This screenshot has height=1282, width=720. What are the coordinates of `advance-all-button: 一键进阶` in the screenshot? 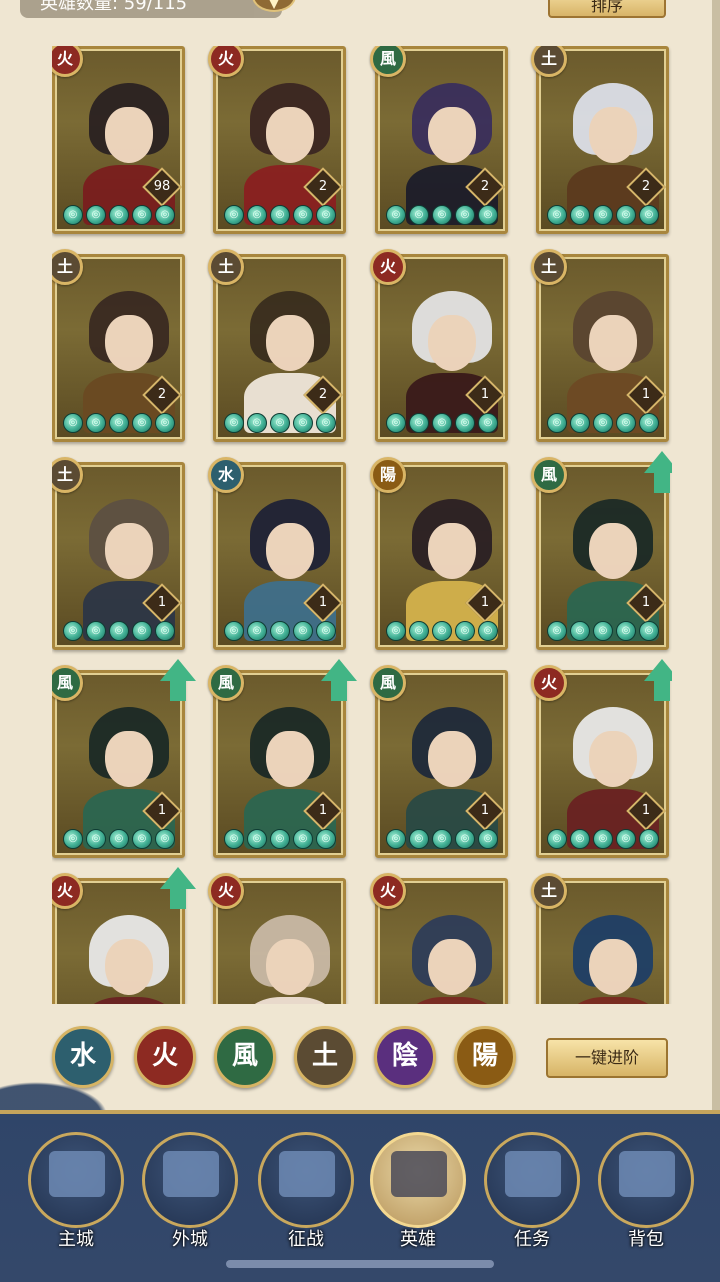 It's located at (607, 1058).